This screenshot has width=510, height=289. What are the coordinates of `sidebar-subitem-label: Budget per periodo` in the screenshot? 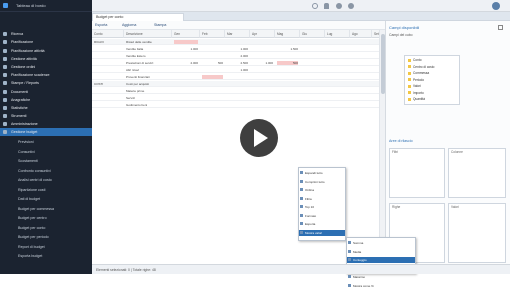 It's located at (33, 237).